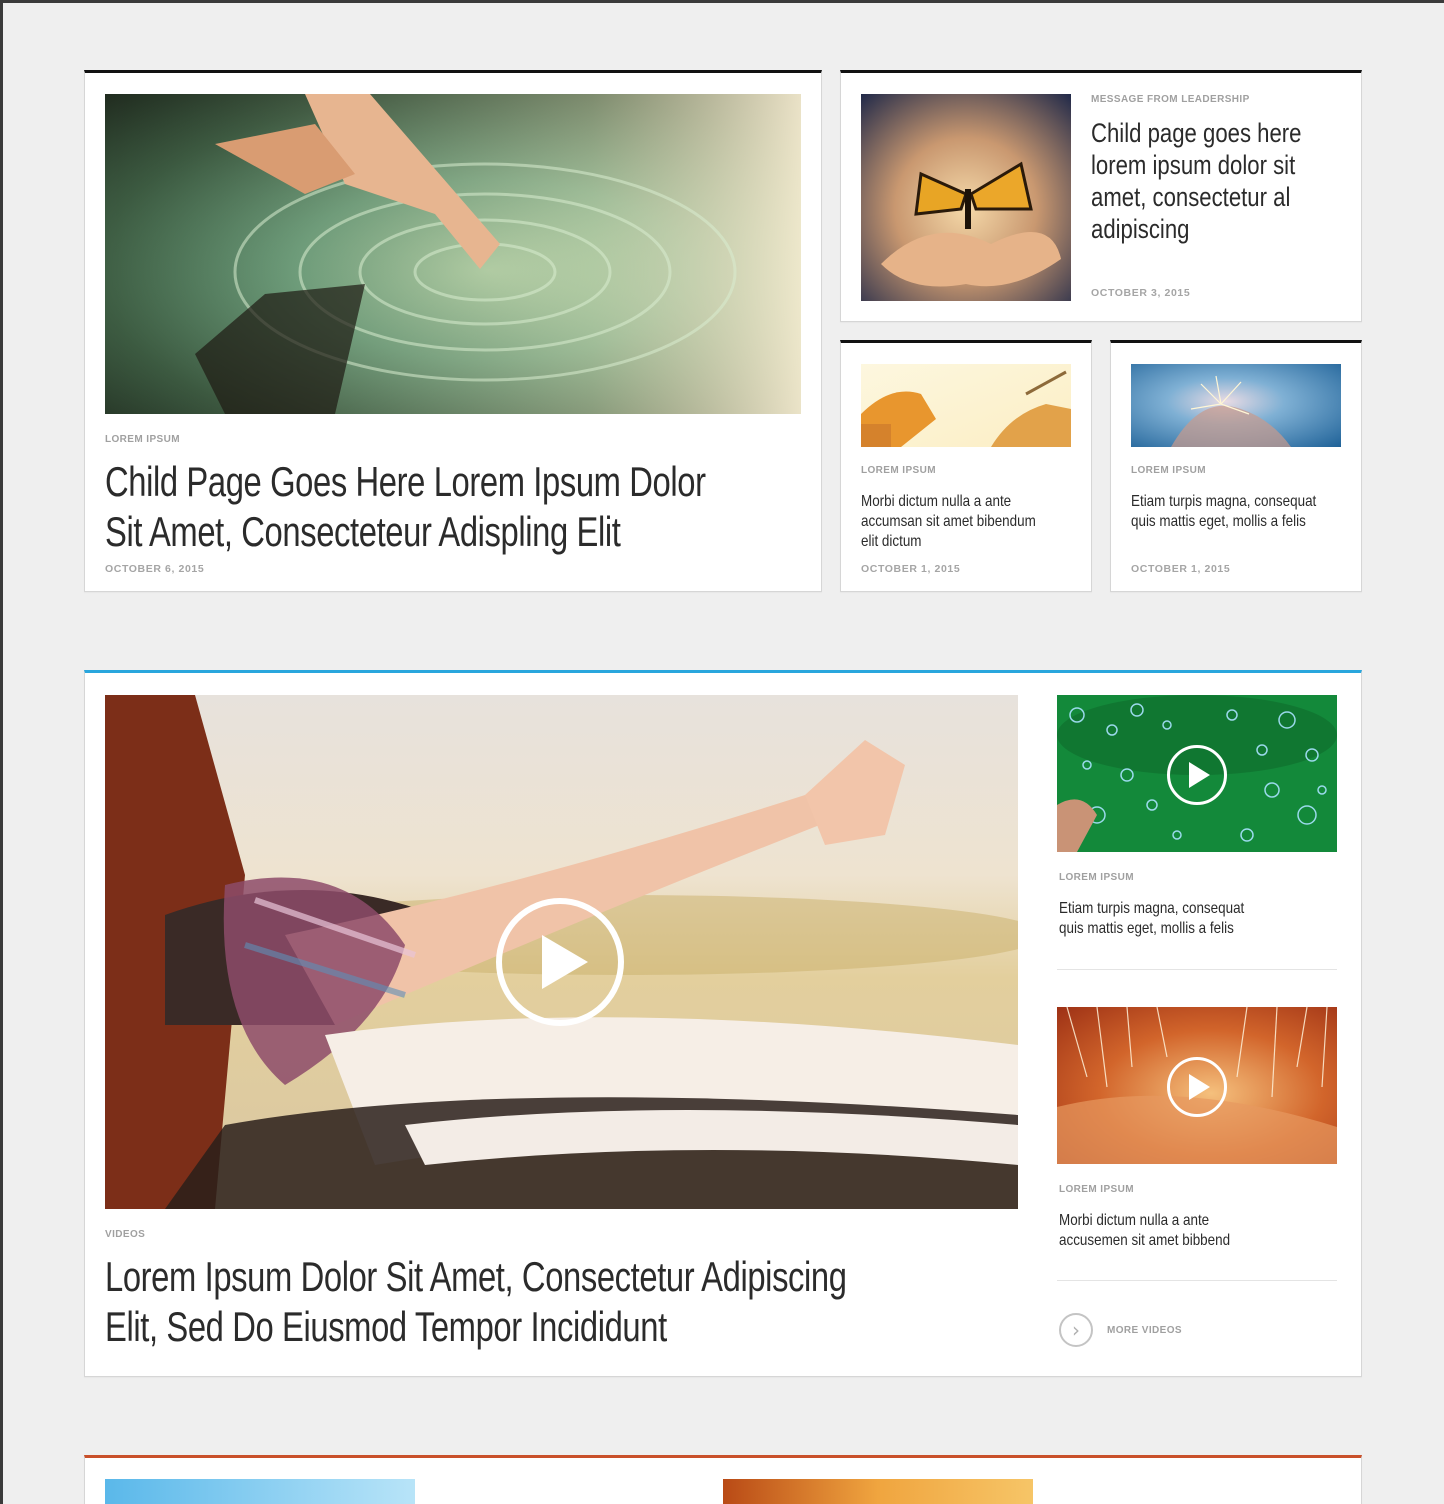  What do you see at coordinates (142, 439) in the screenshot?
I see `feature-kicker: LOREM IPSUM` at bounding box center [142, 439].